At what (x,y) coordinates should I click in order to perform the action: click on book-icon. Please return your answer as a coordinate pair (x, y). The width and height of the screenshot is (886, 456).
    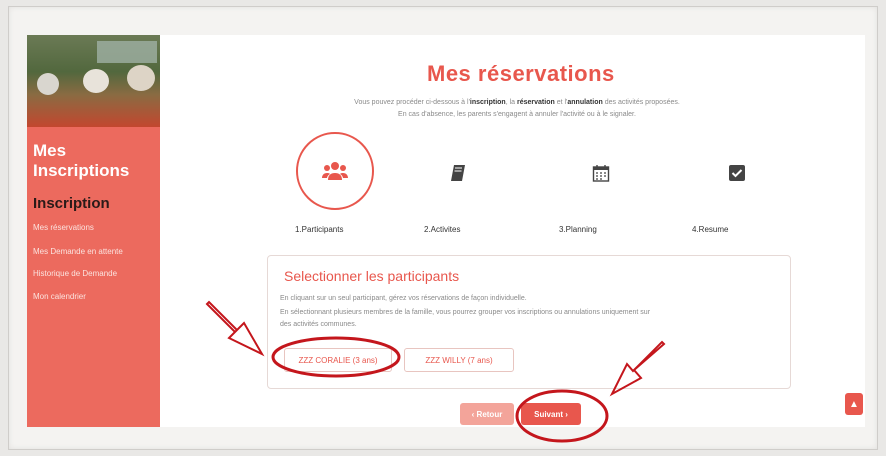
    Looking at the image, I should click on (458, 173).